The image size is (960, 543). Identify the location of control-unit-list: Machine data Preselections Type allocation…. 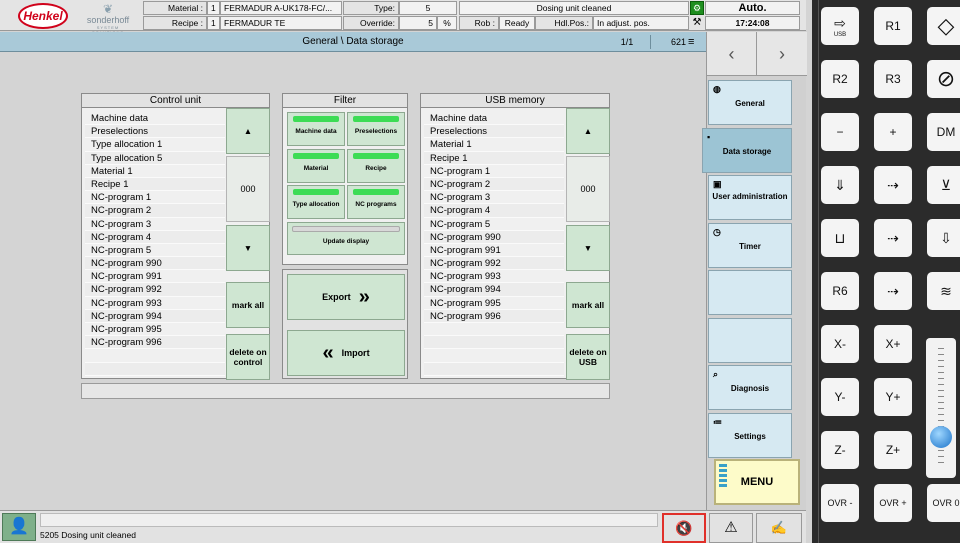
(155, 244).